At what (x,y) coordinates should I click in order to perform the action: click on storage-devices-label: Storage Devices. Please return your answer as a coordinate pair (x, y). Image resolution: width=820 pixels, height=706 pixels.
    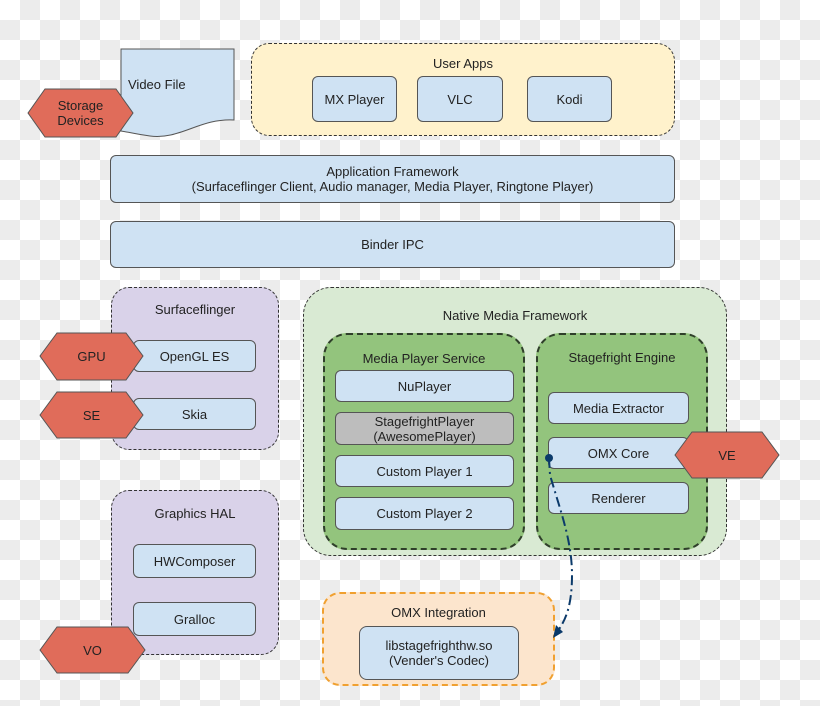
    Looking at the image, I should click on (80, 113).